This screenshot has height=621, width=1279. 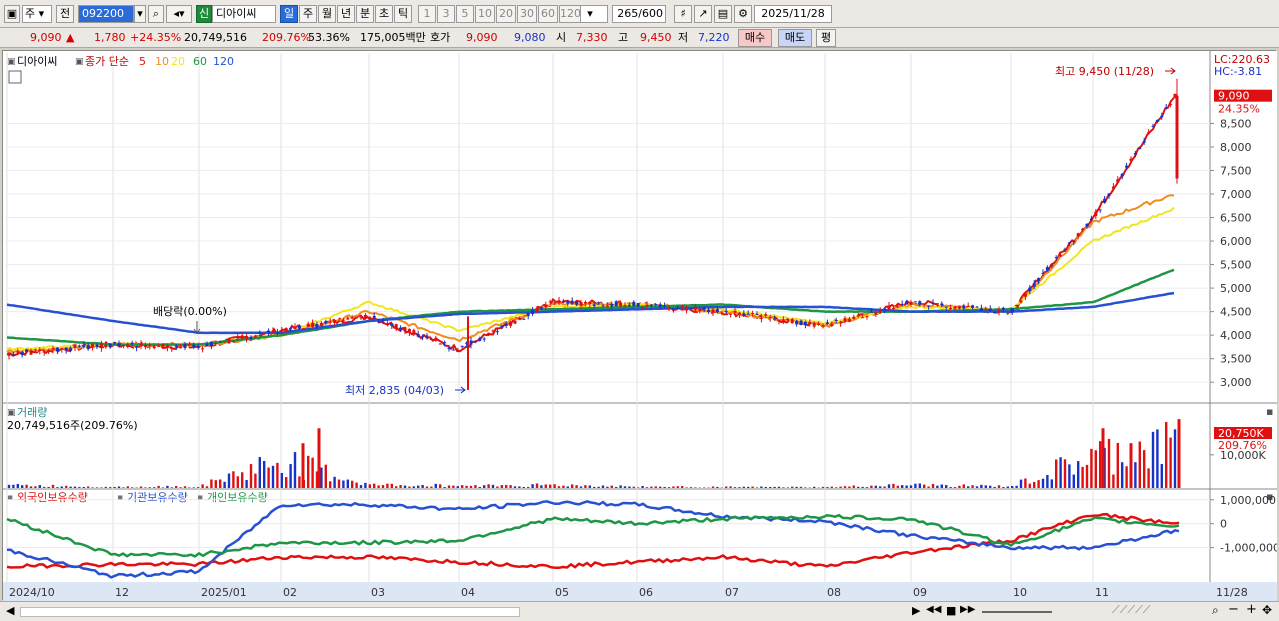 What do you see at coordinates (506, 14) in the screenshot?
I see `interval-tab-20: 20` at bounding box center [506, 14].